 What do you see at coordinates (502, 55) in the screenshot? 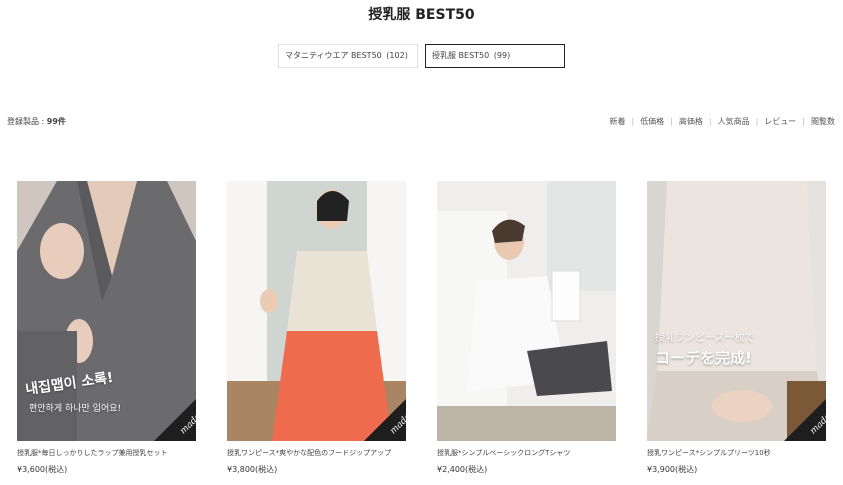
I see `tab-count: (99)` at bounding box center [502, 55].